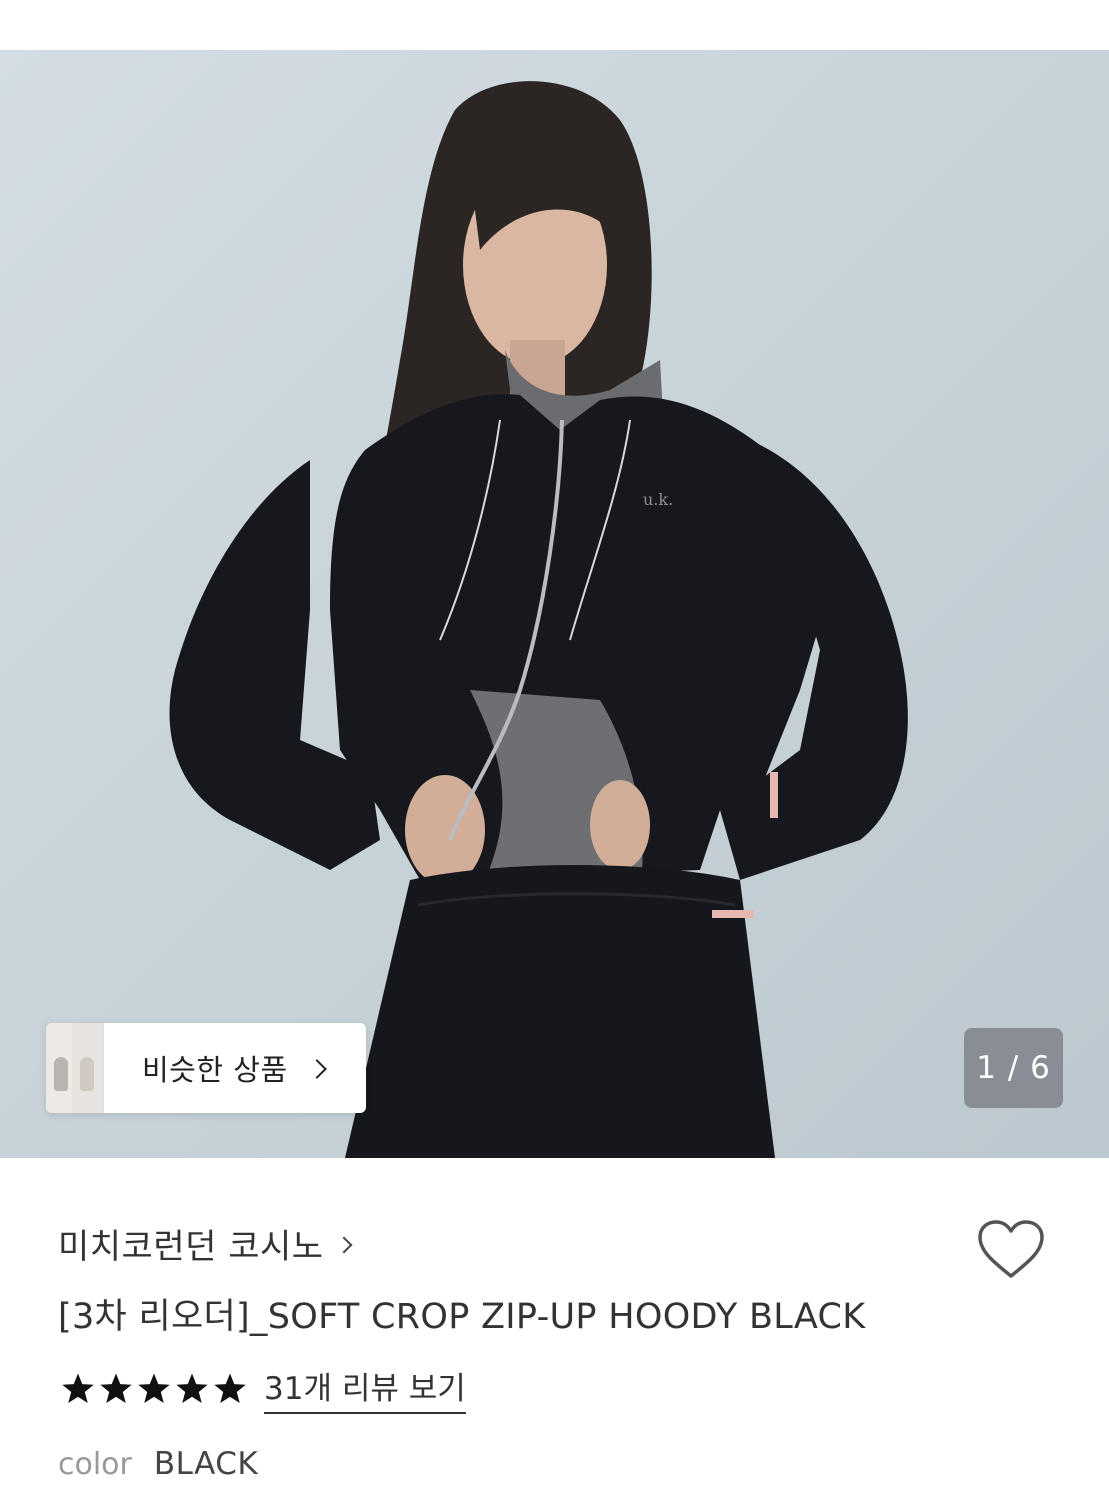 This screenshot has width=1109, height=1500. What do you see at coordinates (658, 499) in the screenshot?
I see `hoodie-logo-text: u.k.` at bounding box center [658, 499].